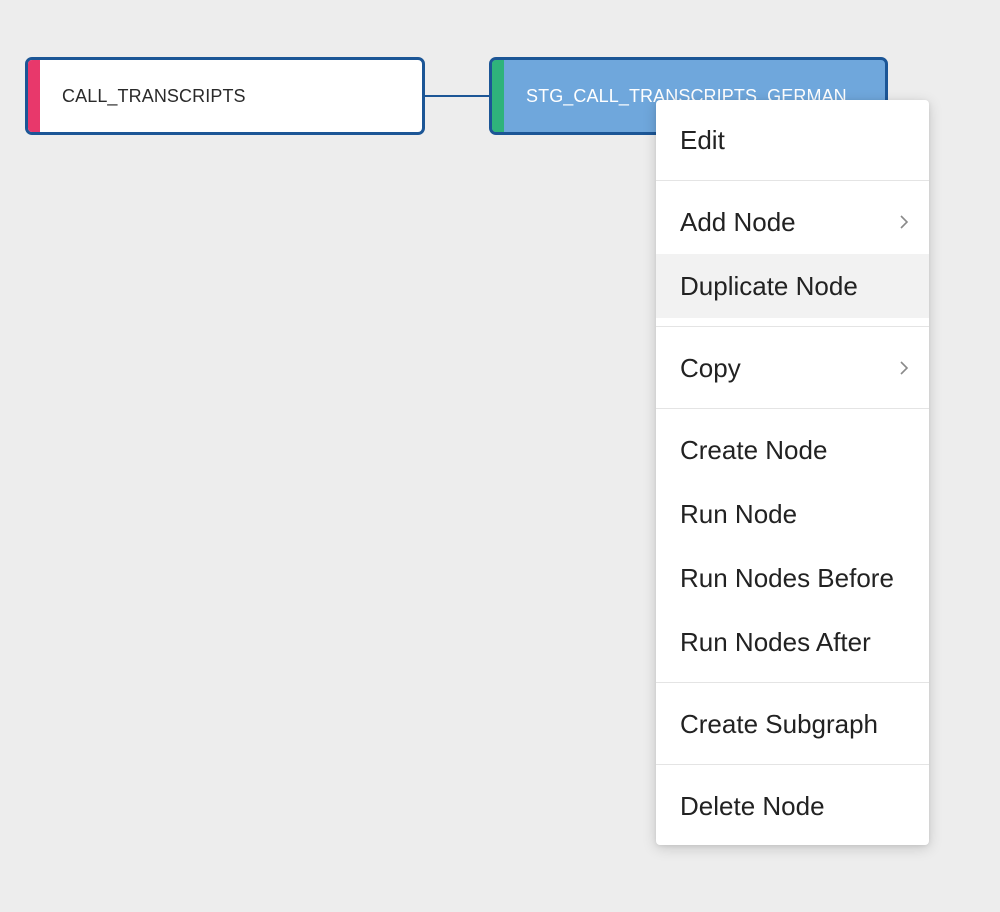 The height and width of the screenshot is (912, 1000). I want to click on menu-item-run-nodes-before: Run Nodes Before, so click(792, 578).